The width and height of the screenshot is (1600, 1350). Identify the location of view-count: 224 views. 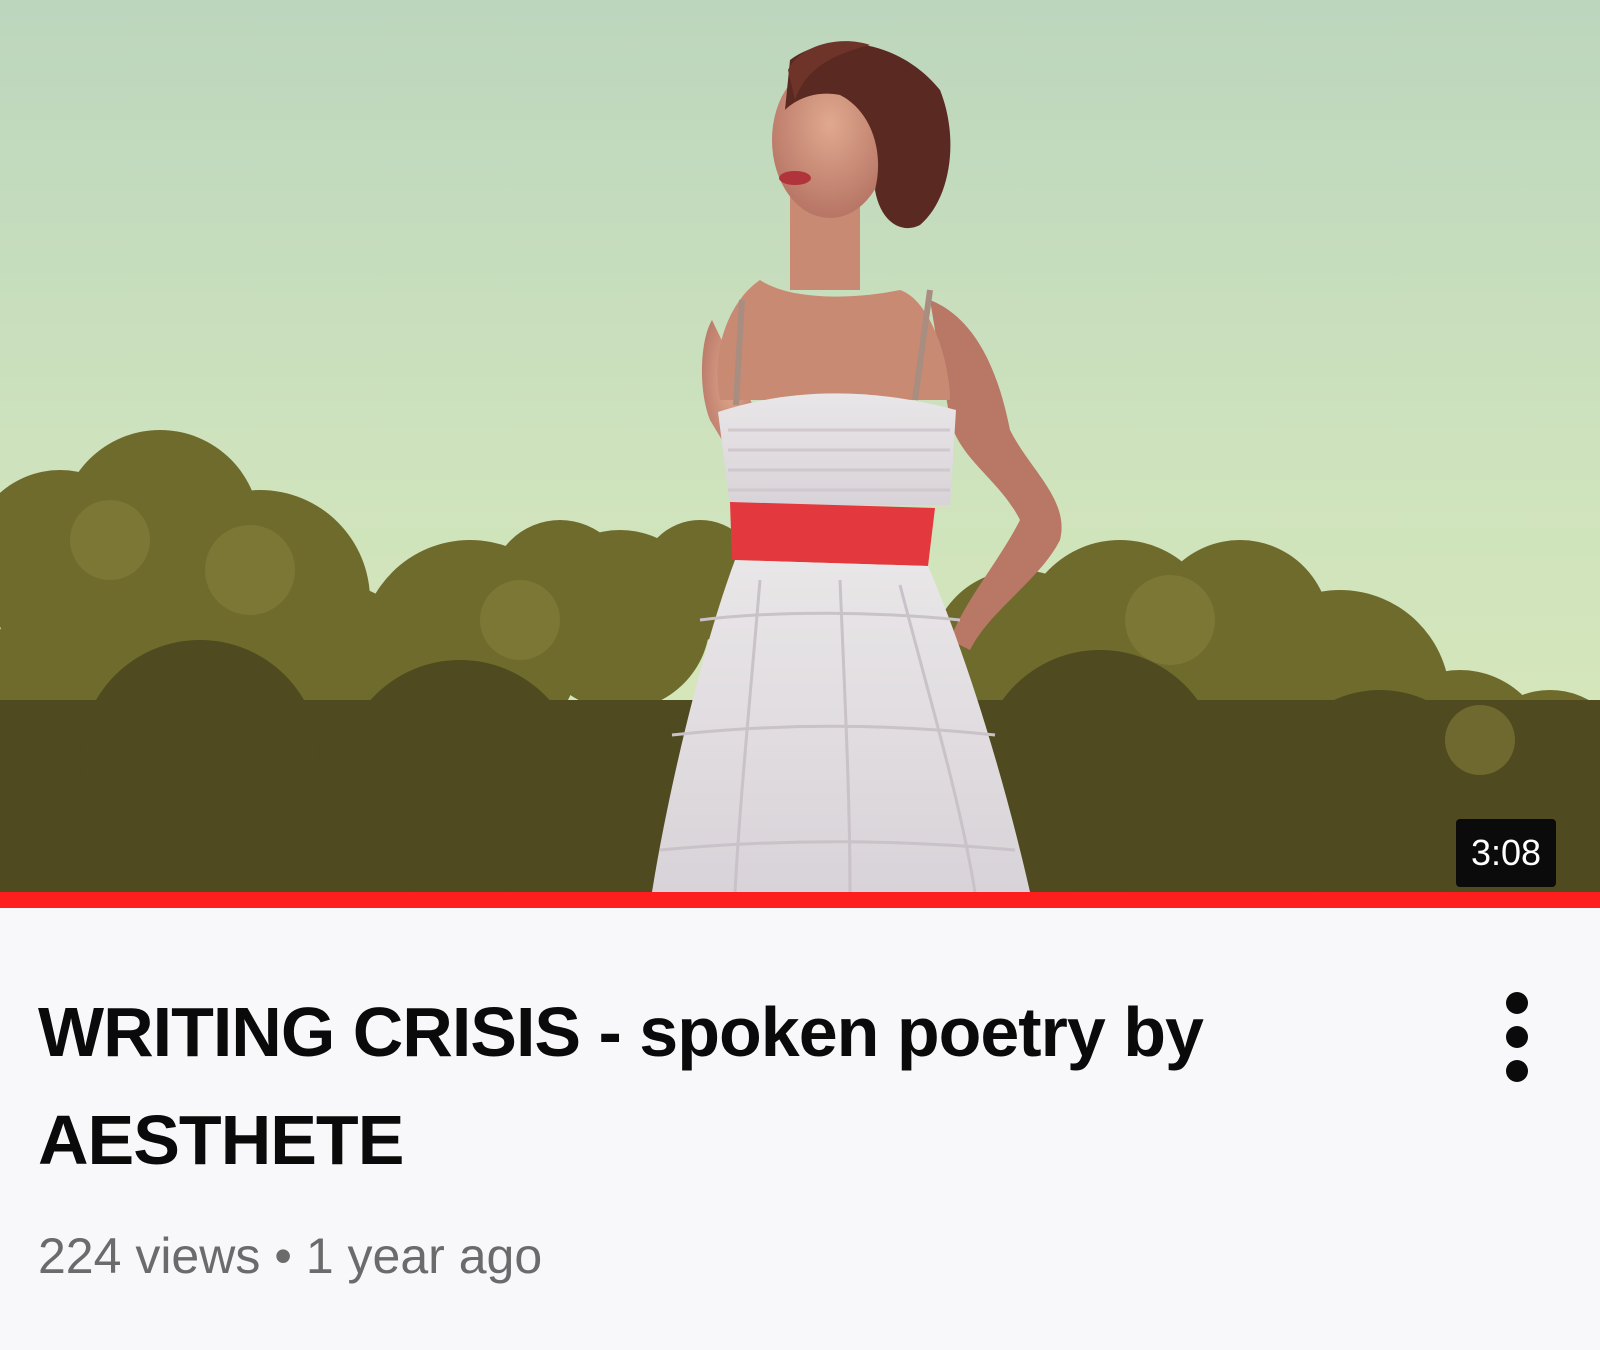
(149, 1256).